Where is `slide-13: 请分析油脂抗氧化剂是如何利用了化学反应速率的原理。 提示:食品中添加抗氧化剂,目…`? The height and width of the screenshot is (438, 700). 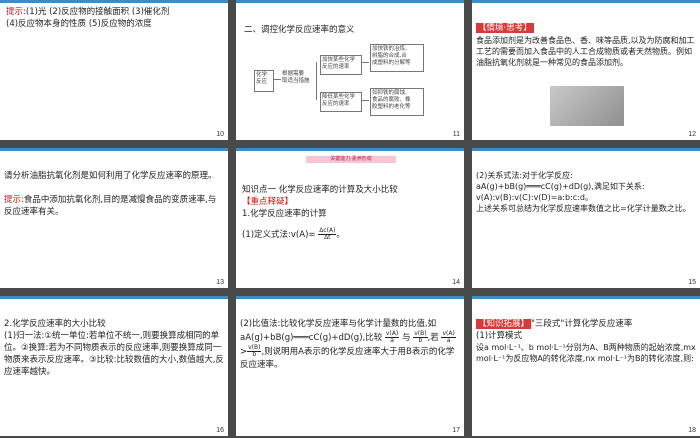 slide-13: 请分析油脂抗氧化剂是如何利用了化学反应速率的原理。 提示:食品中添加抗氧化剂,目… is located at coordinates (114, 218).